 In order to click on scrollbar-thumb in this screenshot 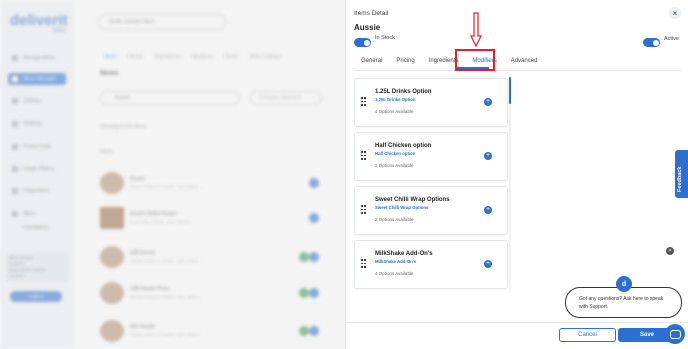, I will do `click(510, 90)`.